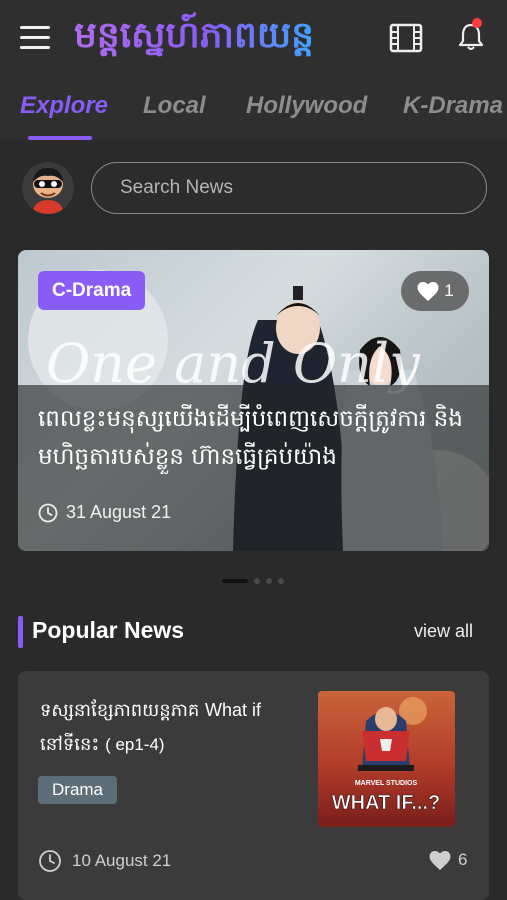 This screenshot has height=900, width=507. I want to click on view-all-link: view all, so click(443, 631).